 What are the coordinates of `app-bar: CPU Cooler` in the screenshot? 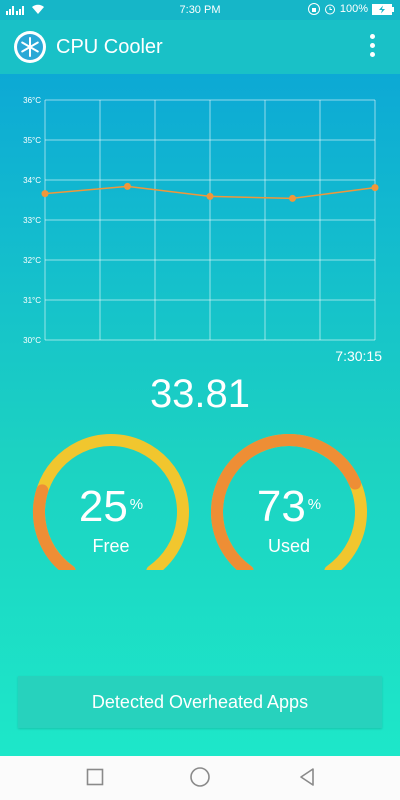 It's located at (200, 47).